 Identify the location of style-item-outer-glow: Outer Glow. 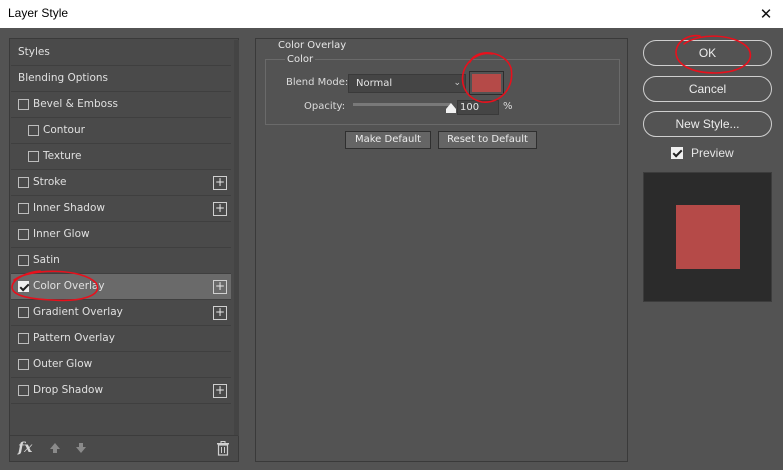
(121, 365).